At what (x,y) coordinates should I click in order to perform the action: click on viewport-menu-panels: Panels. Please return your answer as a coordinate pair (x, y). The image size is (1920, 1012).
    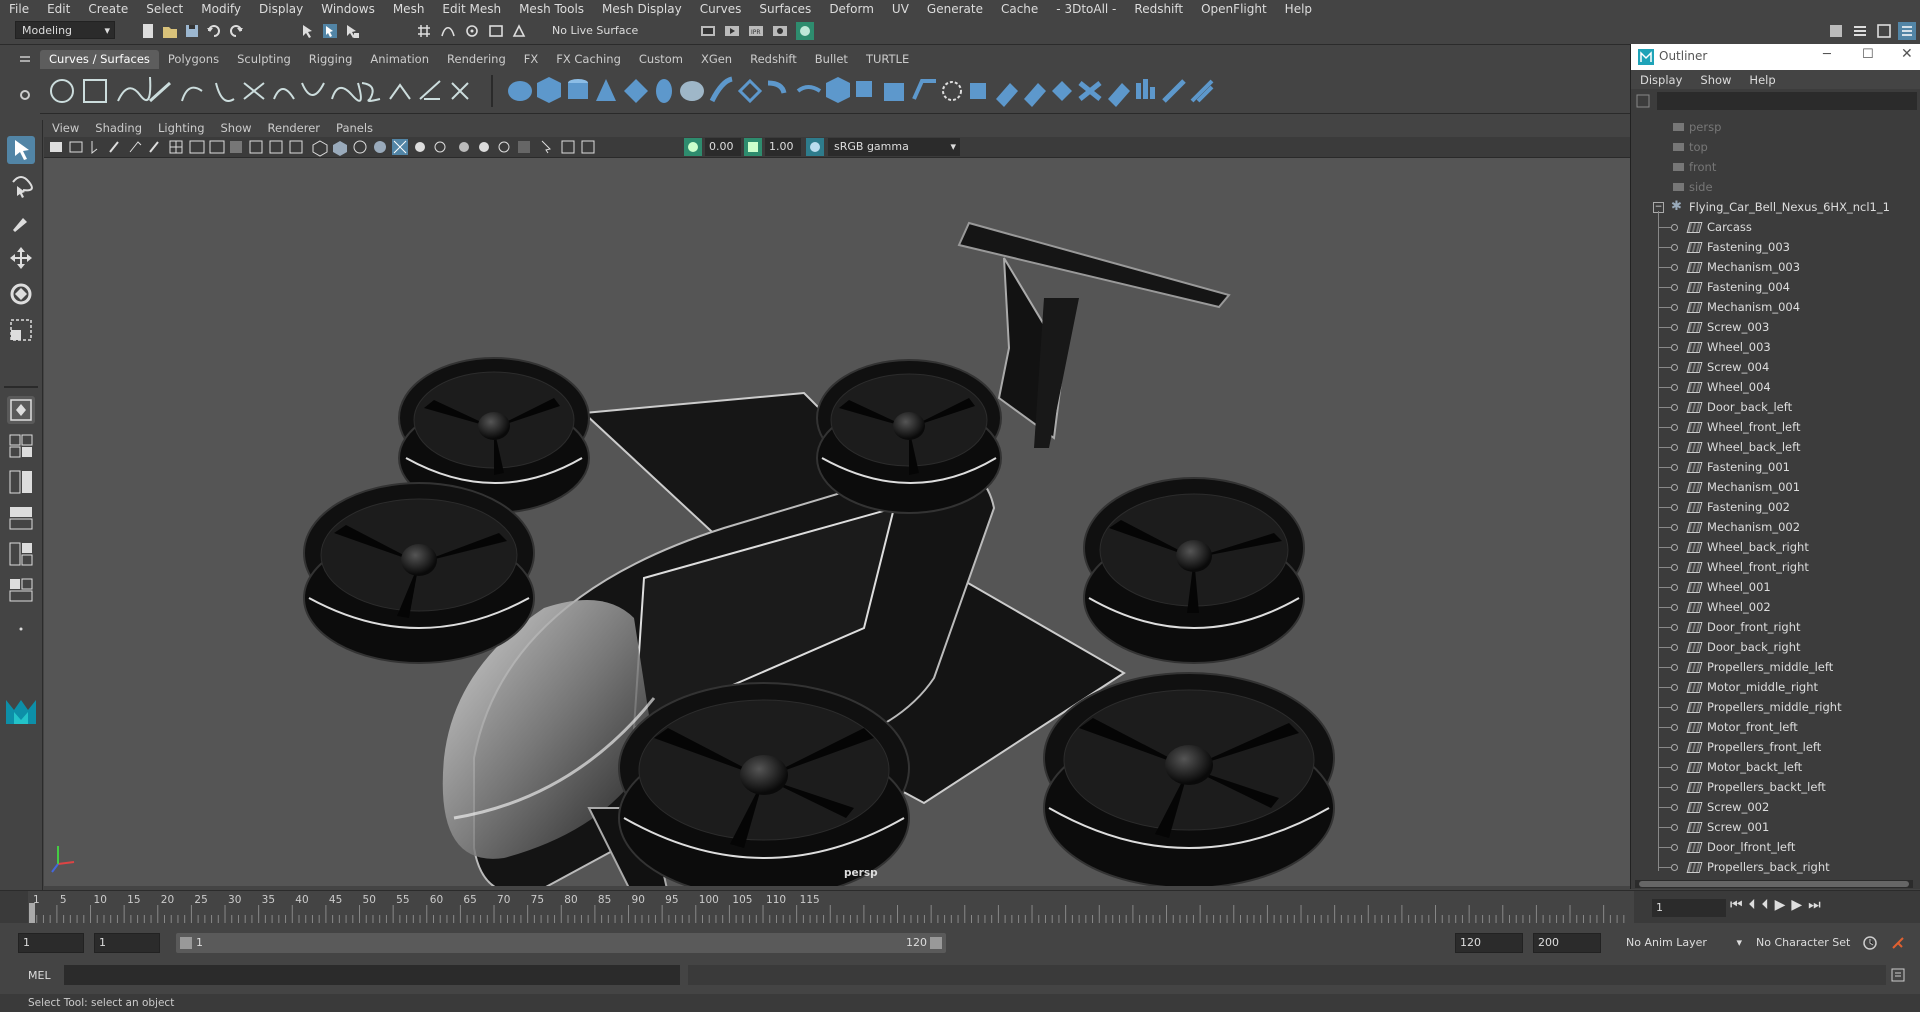
    Looking at the image, I should click on (354, 128).